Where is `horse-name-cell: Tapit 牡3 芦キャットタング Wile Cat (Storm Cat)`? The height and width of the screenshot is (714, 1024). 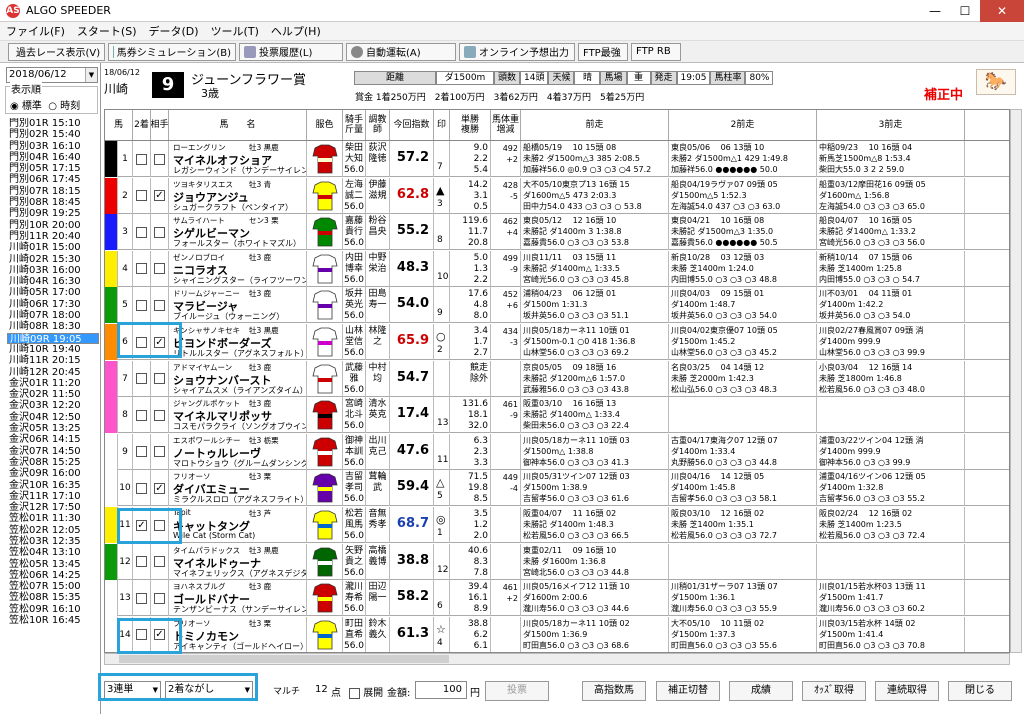 horse-name-cell: Tapit 牡3 芦キャットタング Wile Cat (Storm Cat) is located at coordinates (238, 525).